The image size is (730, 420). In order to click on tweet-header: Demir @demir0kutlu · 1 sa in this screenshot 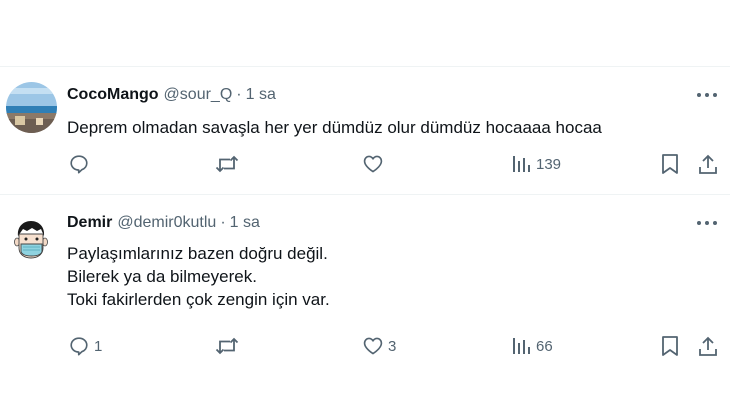, I will do `click(163, 223)`.